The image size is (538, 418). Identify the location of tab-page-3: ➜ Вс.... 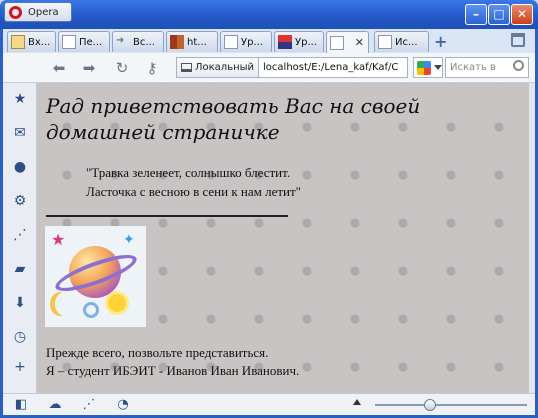
(138, 41).